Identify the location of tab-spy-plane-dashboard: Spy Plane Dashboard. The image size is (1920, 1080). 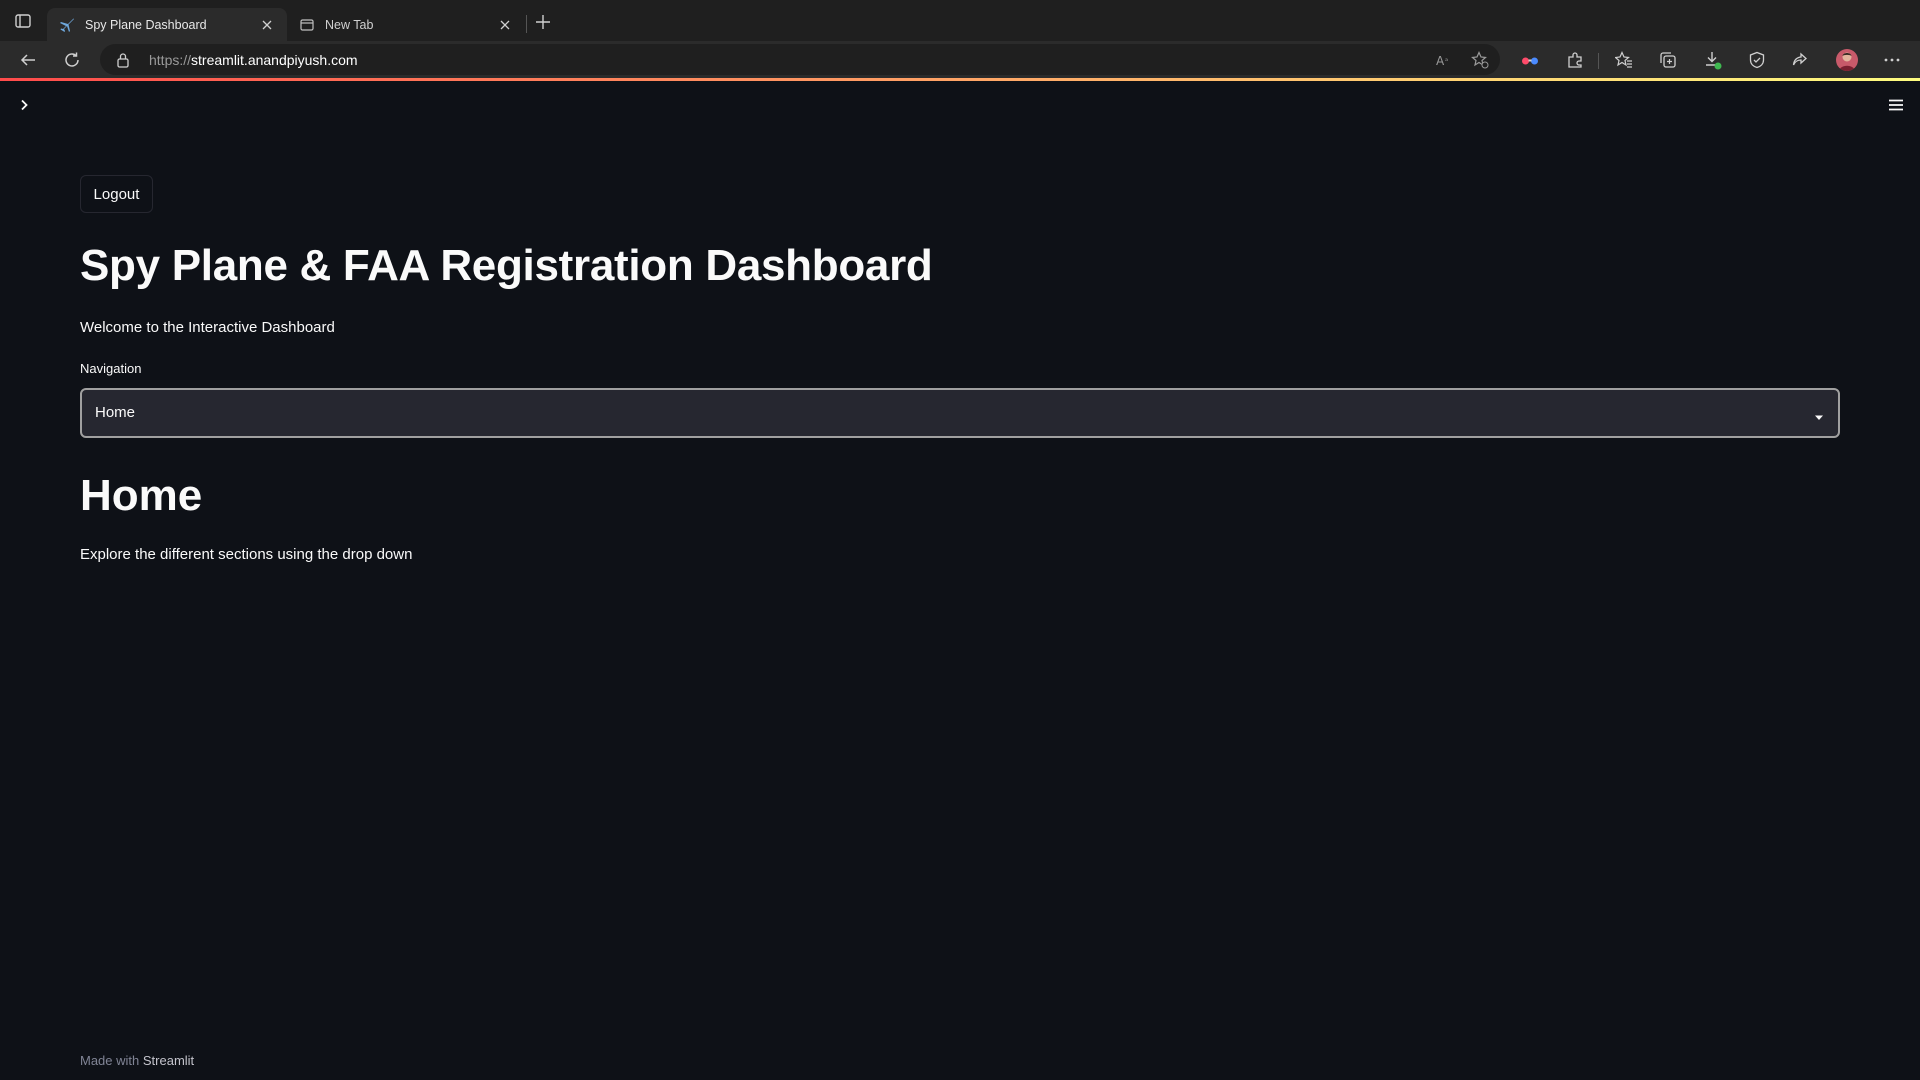
(167, 24).